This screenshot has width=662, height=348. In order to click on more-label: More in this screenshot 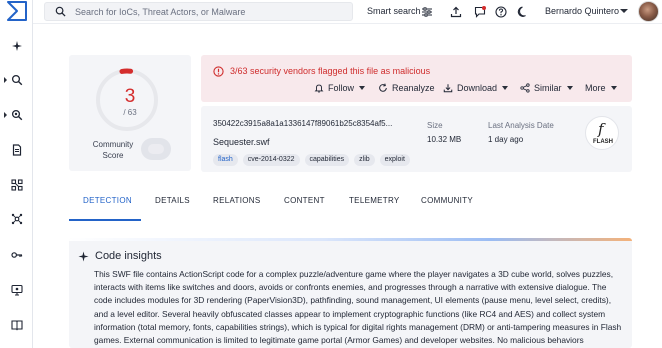, I will do `click(595, 88)`.